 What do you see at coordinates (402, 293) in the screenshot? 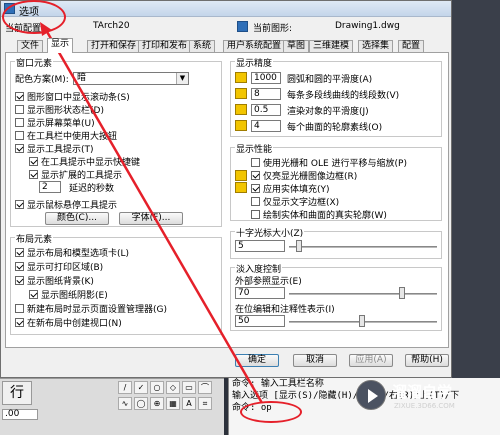
I see `xref-fade-slider-thumb` at bounding box center [402, 293].